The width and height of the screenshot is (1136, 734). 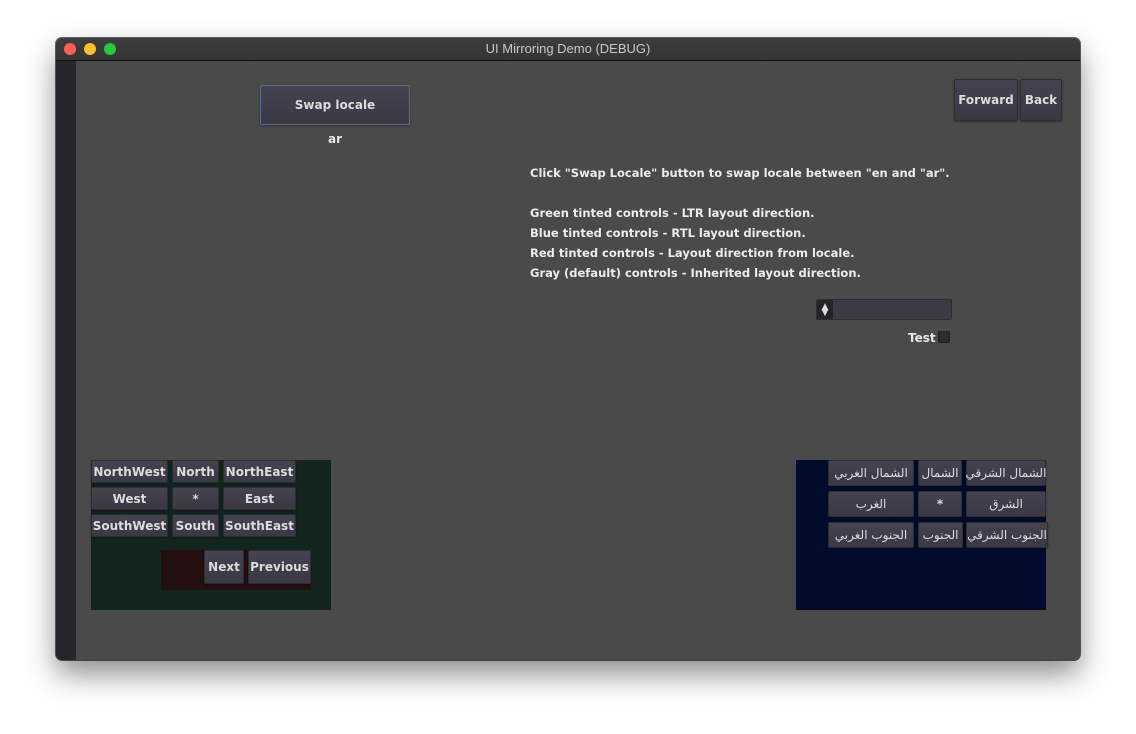 What do you see at coordinates (940, 473) in the screenshot?
I see `rtl-north-button: الشمال` at bounding box center [940, 473].